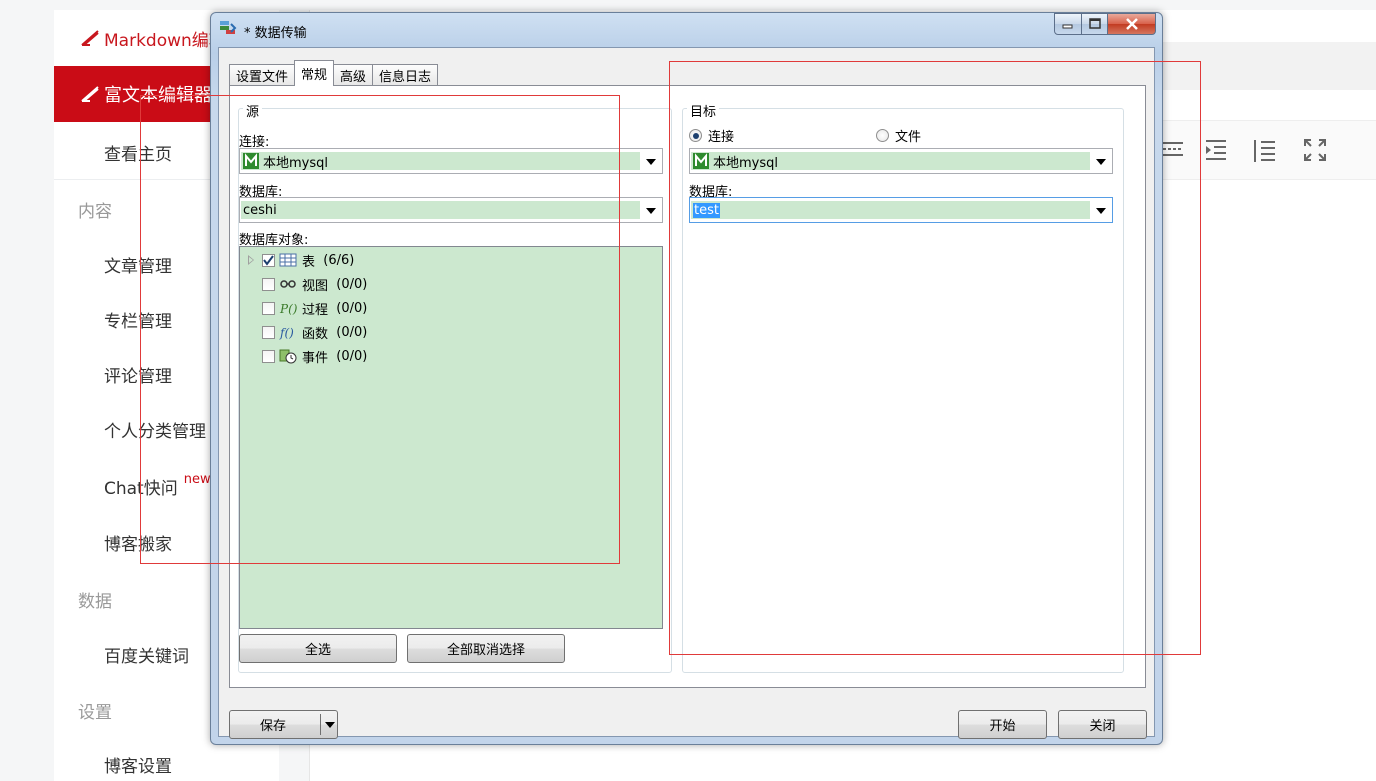 The width and height of the screenshot is (1376, 781). Describe the element at coordinates (318, 648) in the screenshot. I see `select-all-button: 全选` at that location.